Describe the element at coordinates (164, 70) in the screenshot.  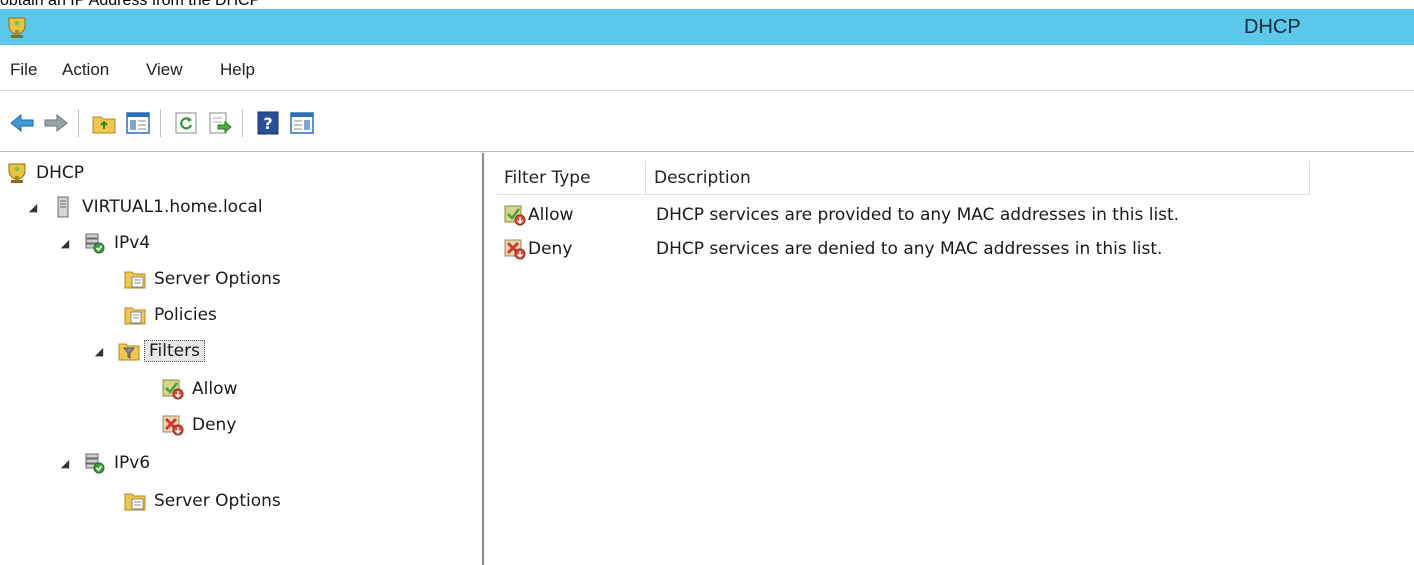
I see `menu-view: View` at that location.